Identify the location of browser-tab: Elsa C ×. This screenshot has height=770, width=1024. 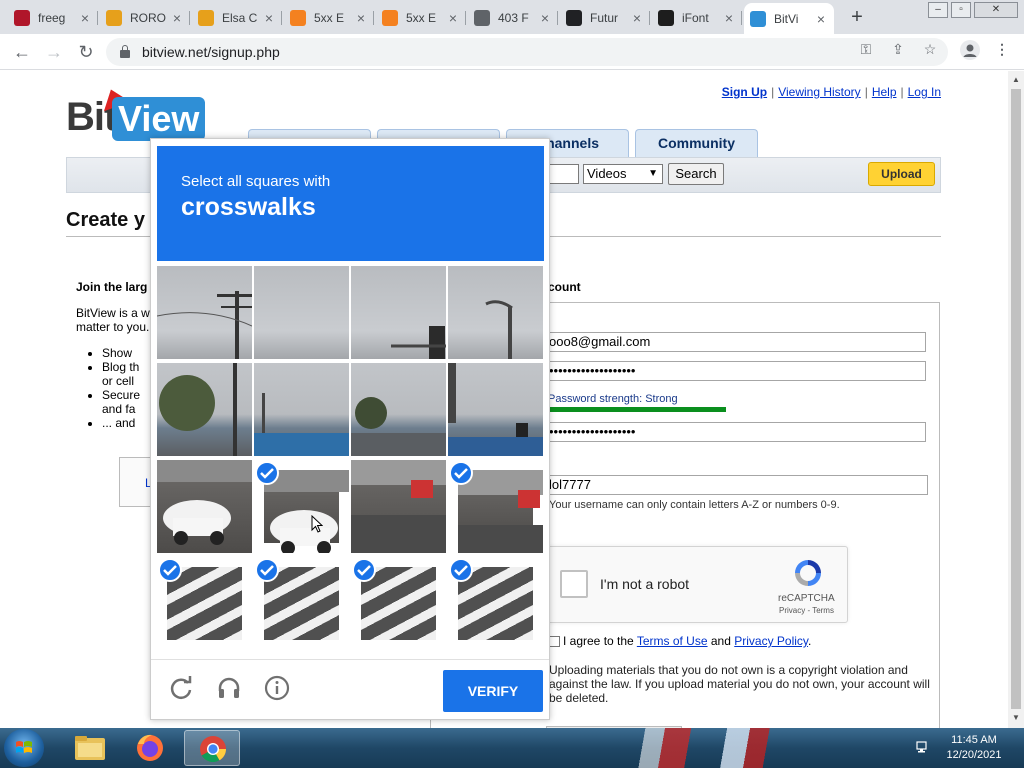
(237, 18).